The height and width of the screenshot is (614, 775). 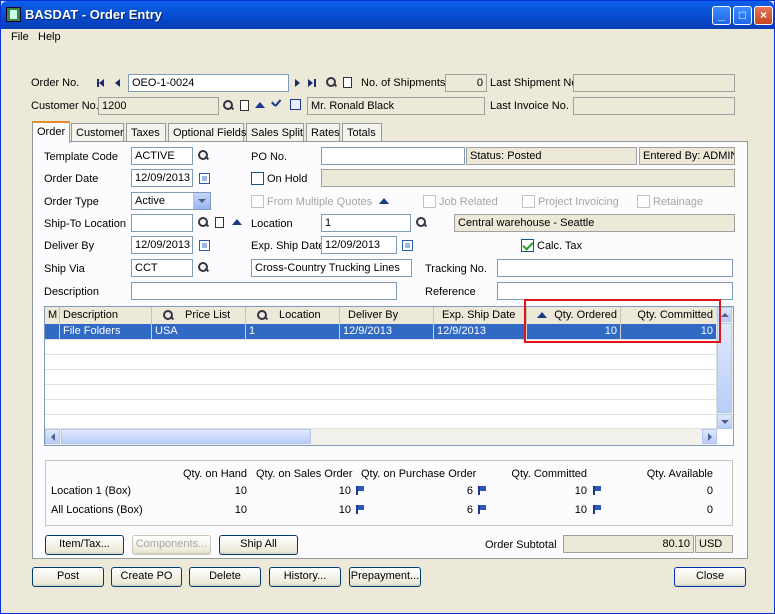 I want to click on calc-tax-label: Calc. Tax, so click(x=560, y=246).